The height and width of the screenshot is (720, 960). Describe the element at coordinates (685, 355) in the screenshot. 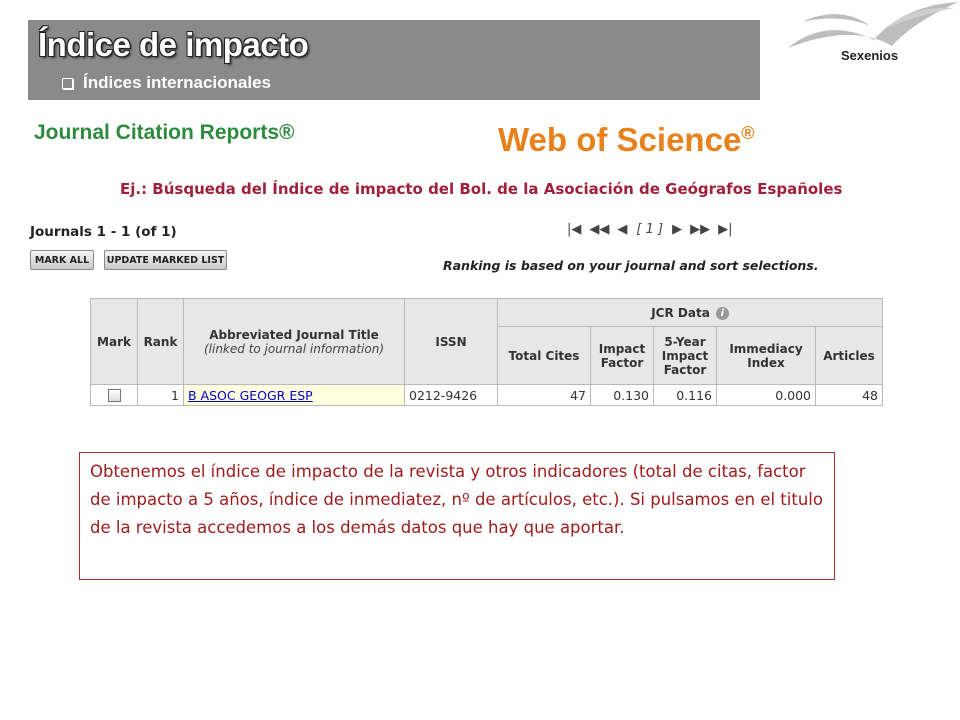

I see `col-five-year-header: 5-Year Impact Factor` at that location.